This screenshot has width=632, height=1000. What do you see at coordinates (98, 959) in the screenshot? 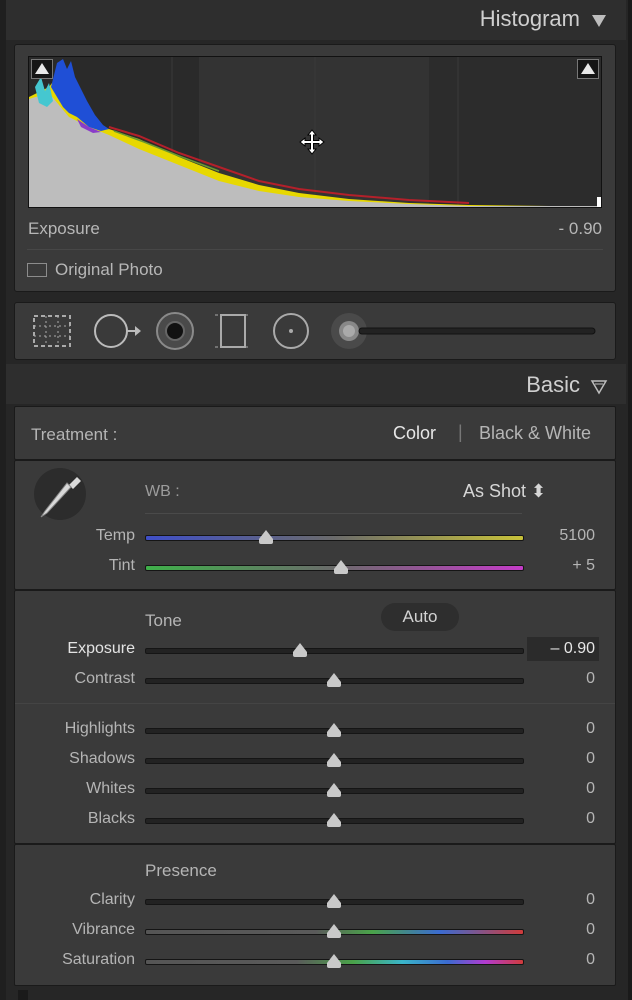
I see `saturation-label: Saturation` at bounding box center [98, 959].